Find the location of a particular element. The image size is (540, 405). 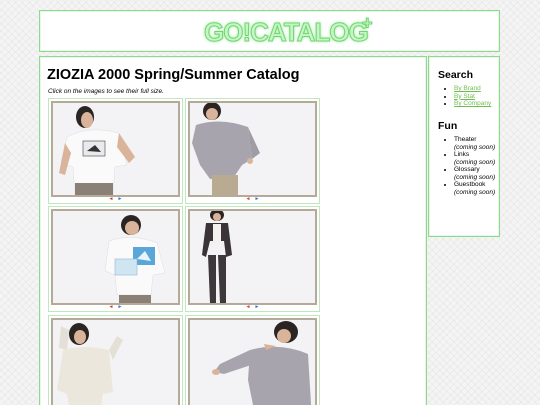

page-title: ZIOZIA 2000 Spring/Summer Catalog is located at coordinates (173, 75).